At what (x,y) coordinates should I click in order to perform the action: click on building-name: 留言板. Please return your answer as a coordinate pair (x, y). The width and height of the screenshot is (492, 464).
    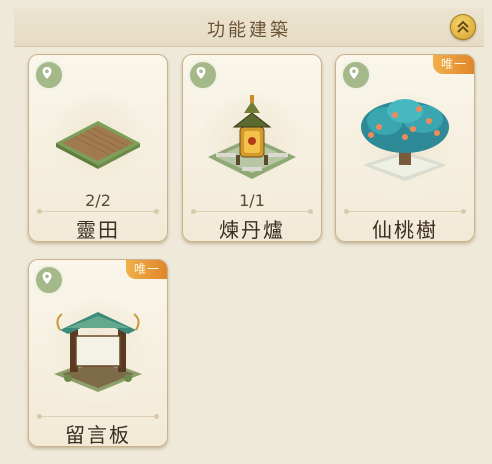
    Looking at the image, I should click on (98, 435).